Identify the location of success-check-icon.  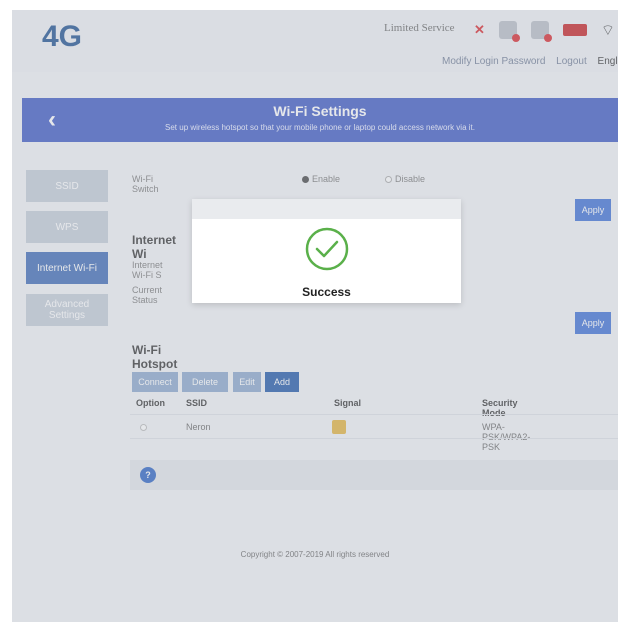
(327, 249).